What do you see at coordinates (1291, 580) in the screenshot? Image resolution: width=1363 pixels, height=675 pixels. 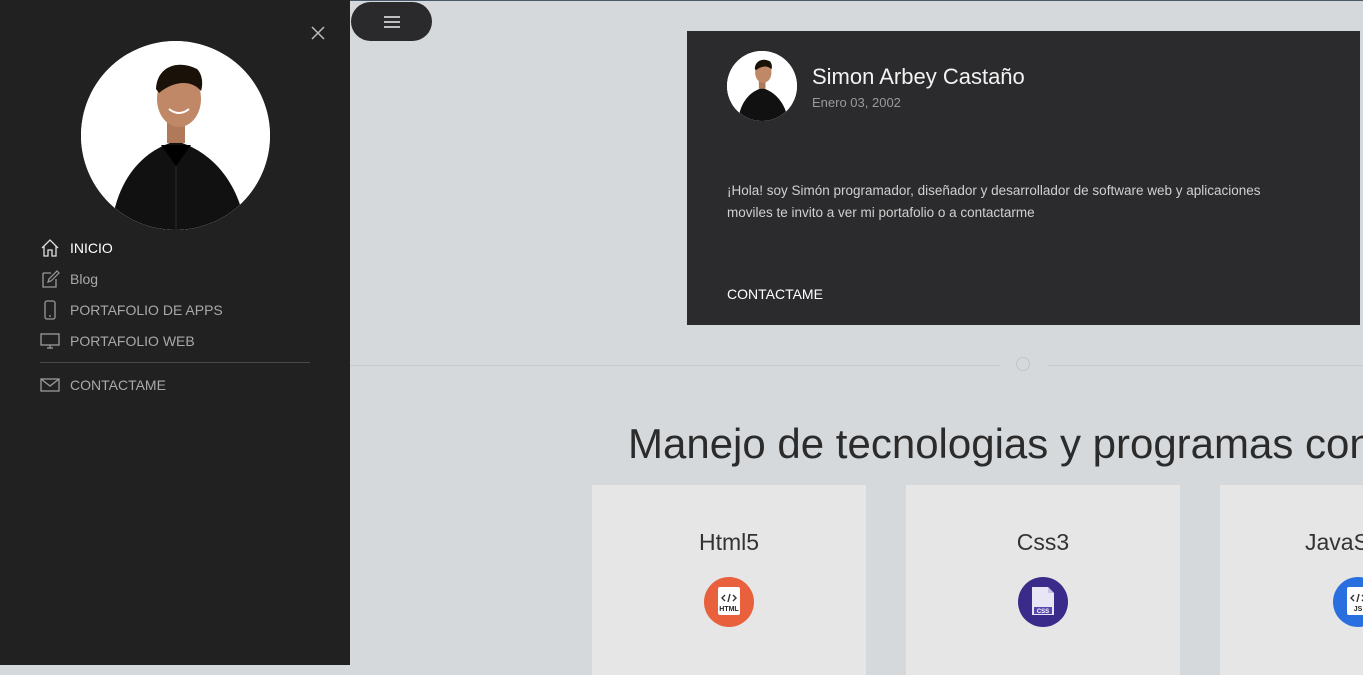 I see `tech-card-javascript: JavaS JS` at bounding box center [1291, 580].